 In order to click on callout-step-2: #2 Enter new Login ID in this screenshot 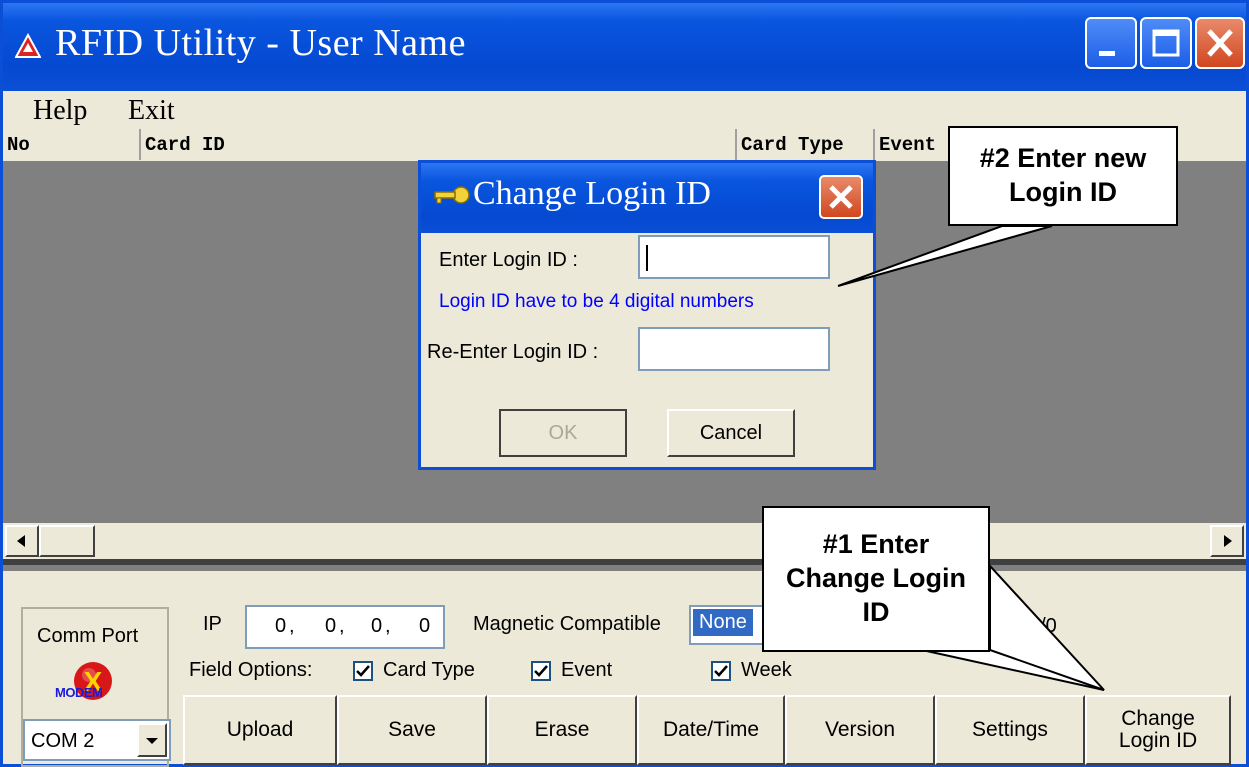, I will do `click(1063, 176)`.